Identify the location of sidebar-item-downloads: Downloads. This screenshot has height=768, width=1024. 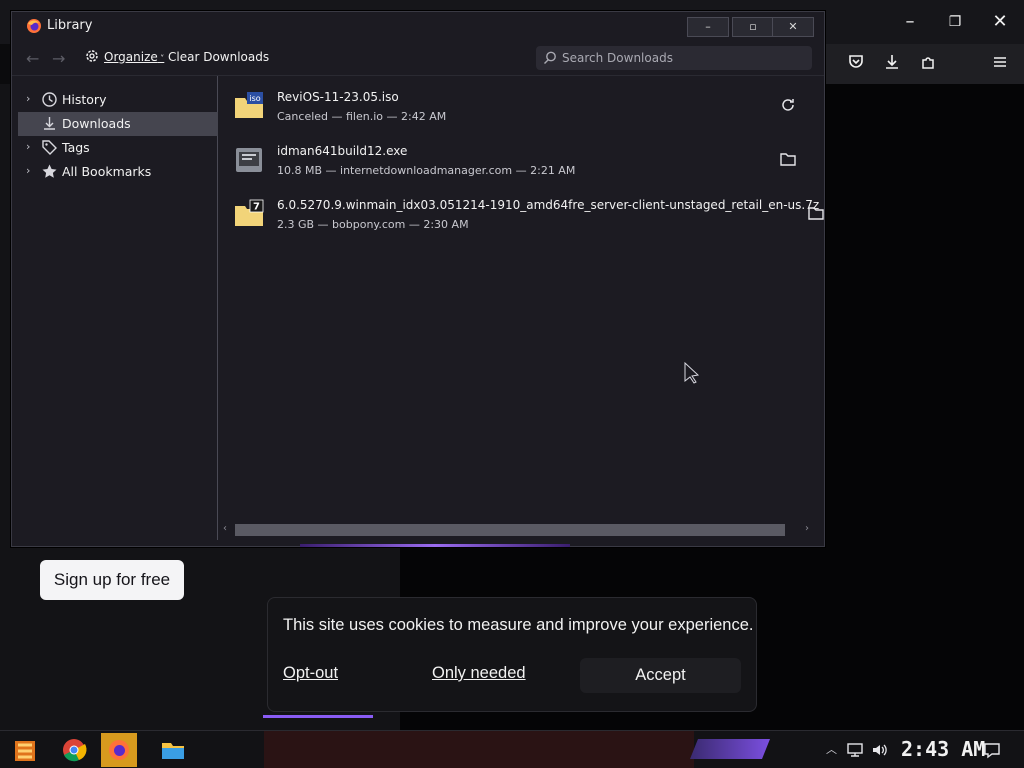
(118, 124).